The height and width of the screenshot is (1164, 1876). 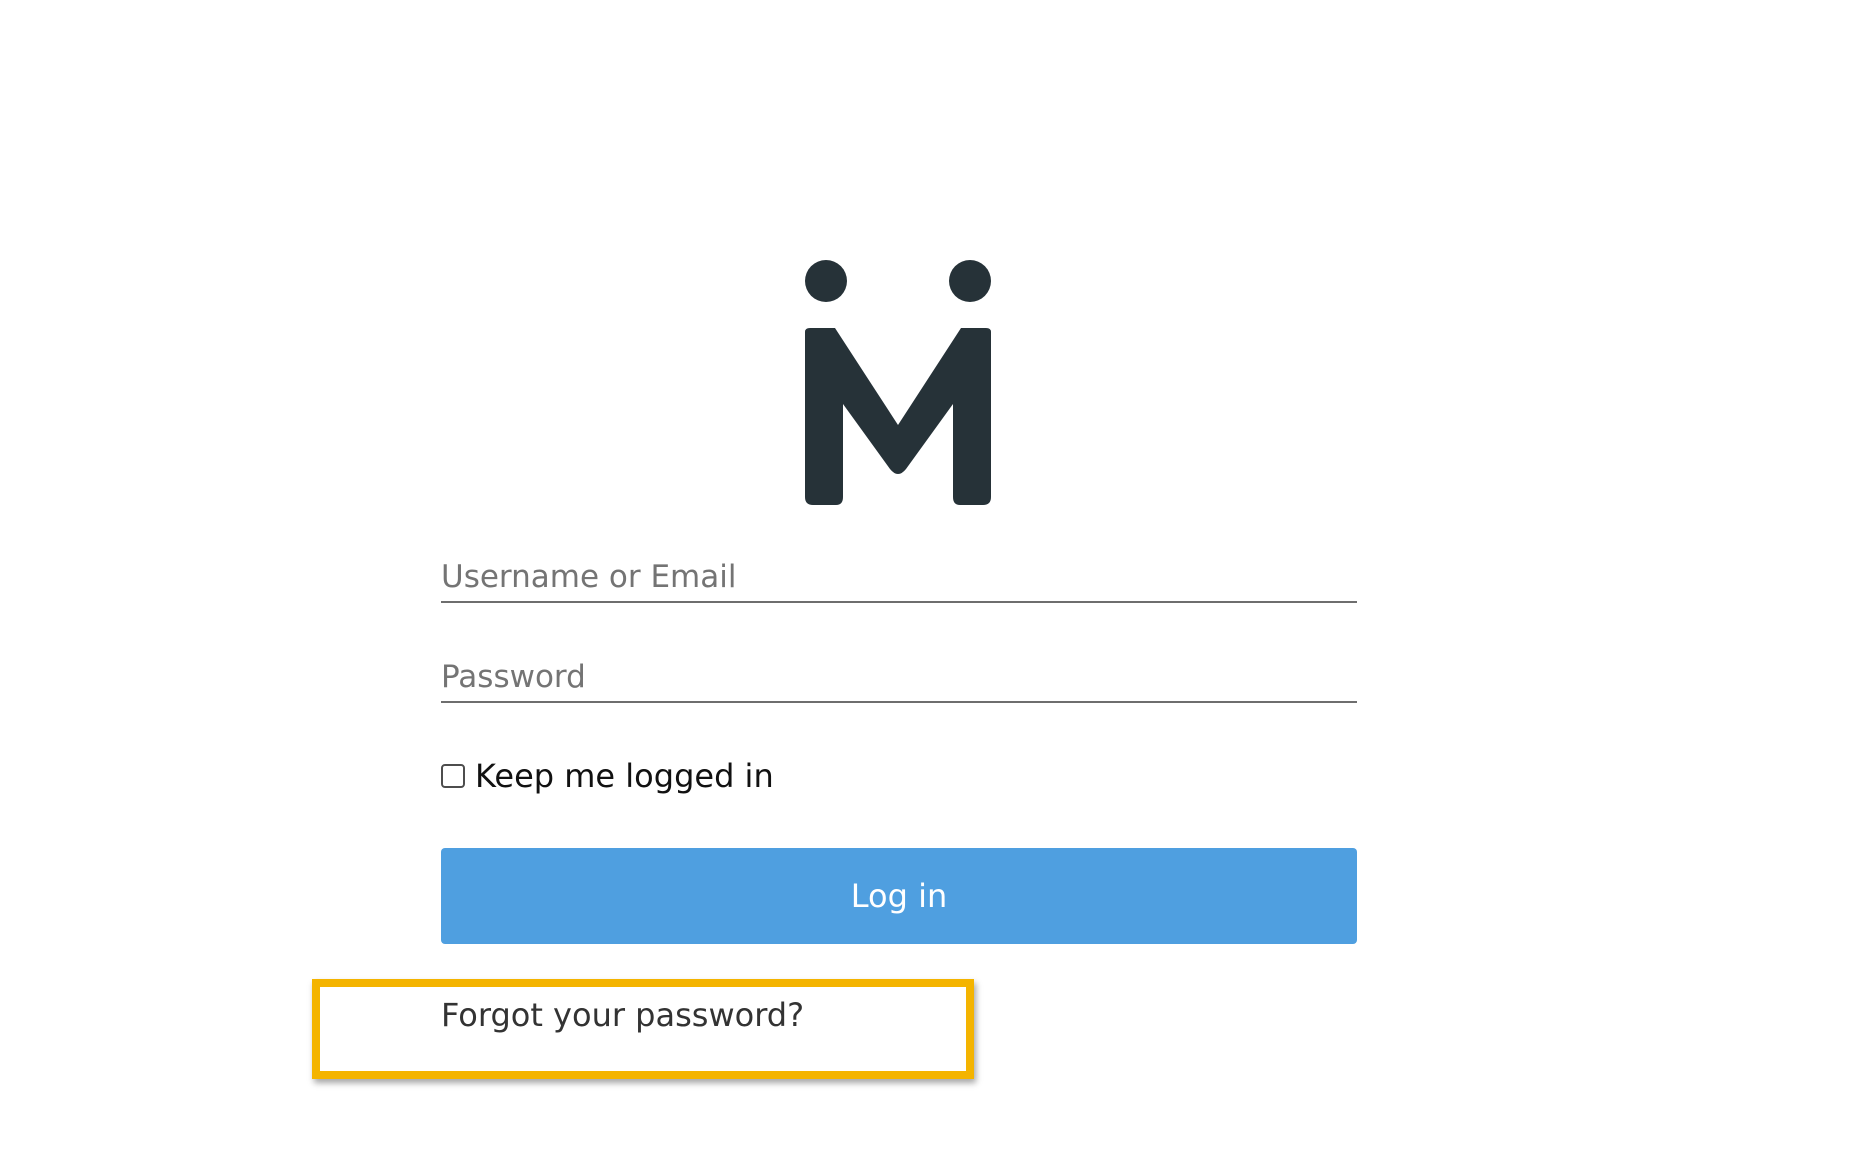 What do you see at coordinates (899, 896) in the screenshot?
I see `login-button: Log in` at bounding box center [899, 896].